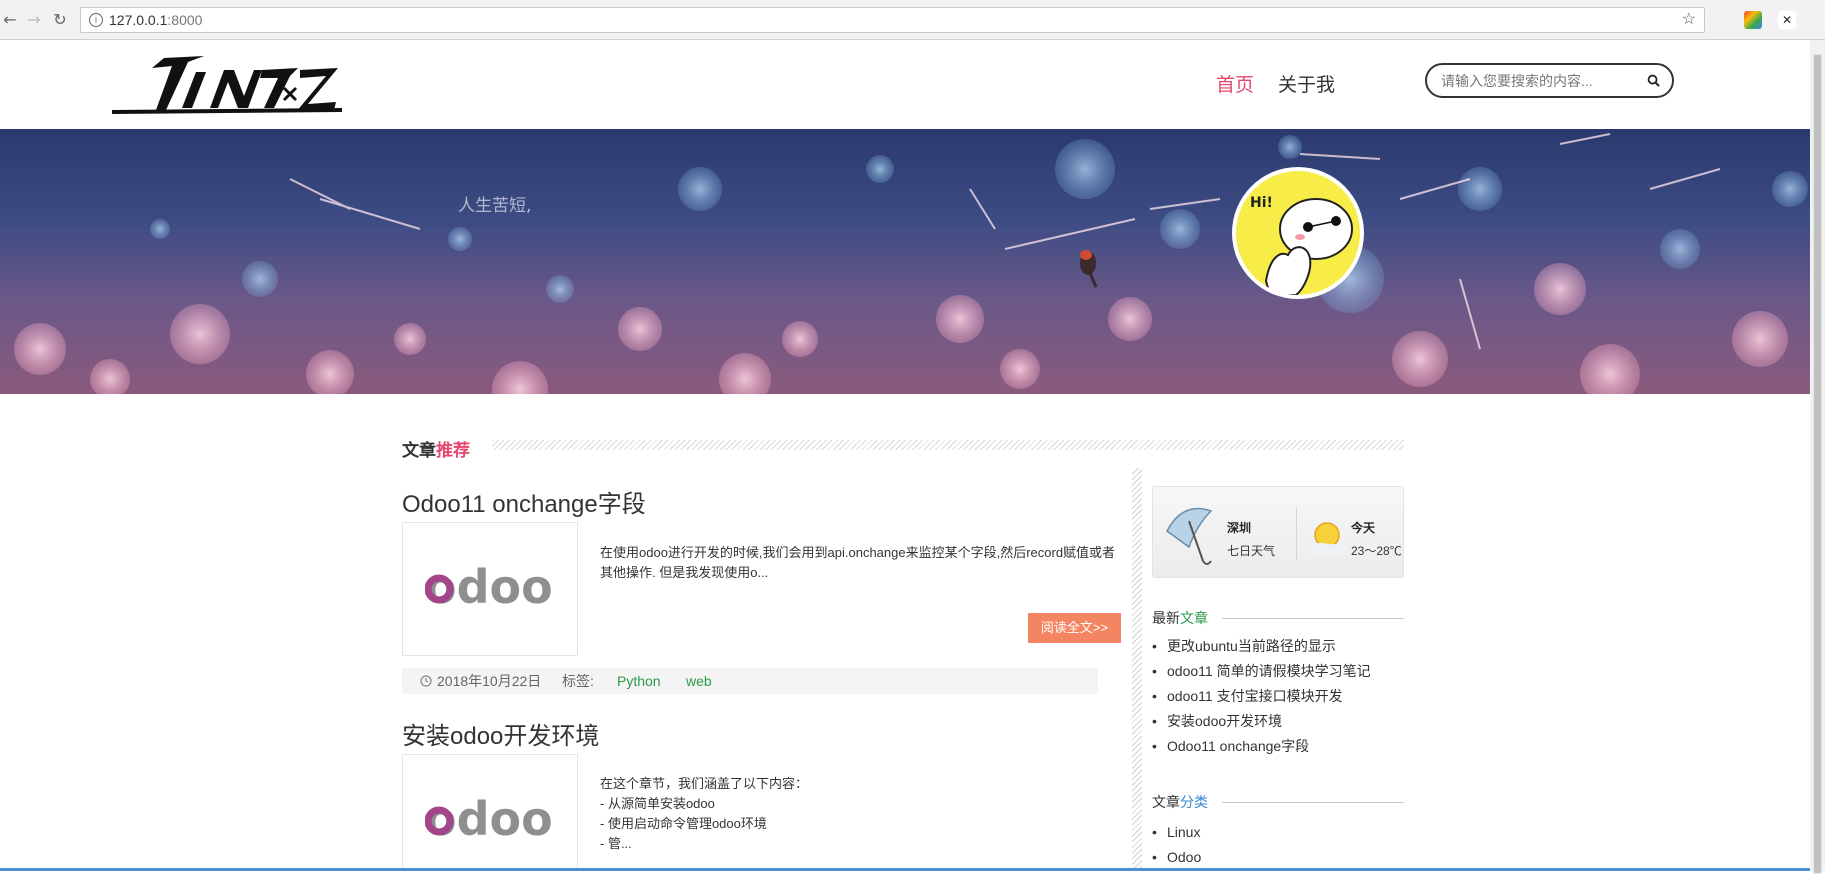 Image resolution: width=1825 pixels, height=874 pixels. Describe the element at coordinates (1261, 671) in the screenshot. I see `latest-article-link: odoo11 简单的请假模块学习笔记` at that location.